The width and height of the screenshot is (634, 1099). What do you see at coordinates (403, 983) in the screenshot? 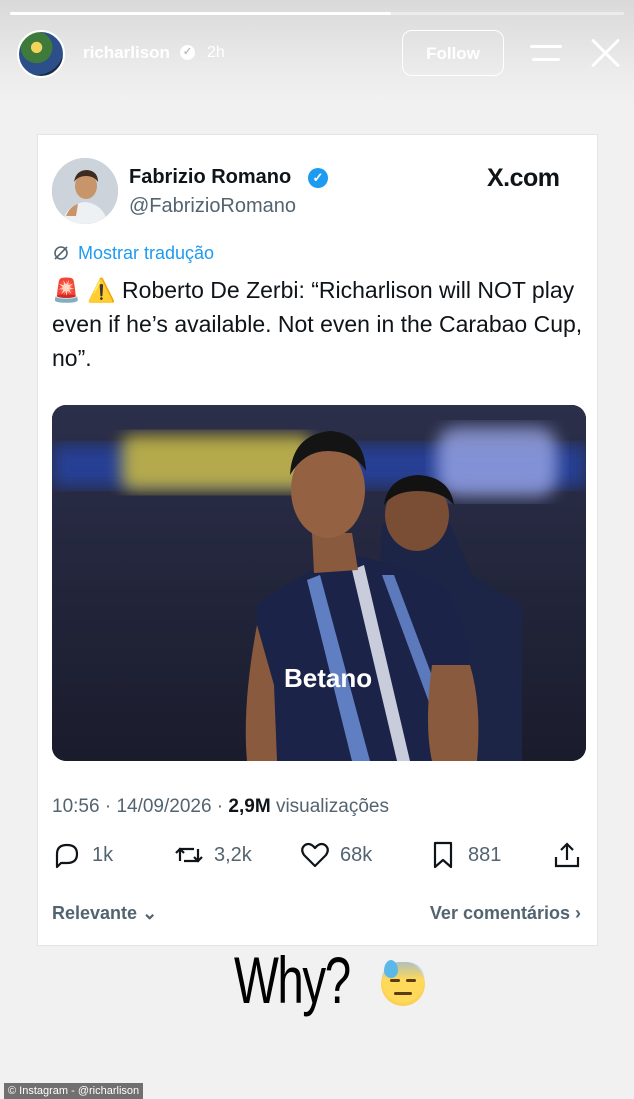
I see `sweat-face-emoji-icon` at bounding box center [403, 983].